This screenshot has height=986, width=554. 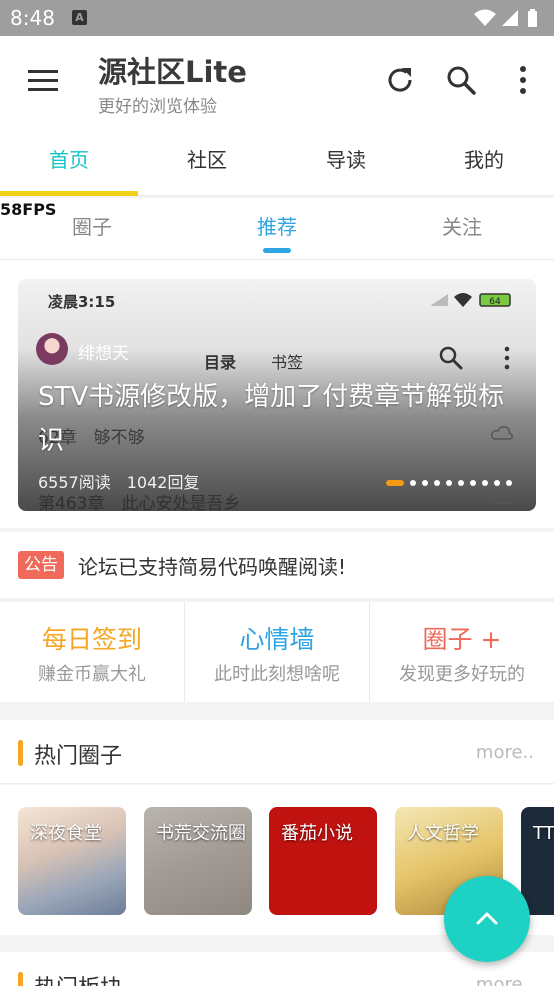 What do you see at coordinates (69, 160) in the screenshot?
I see `tab-home: 首页` at bounding box center [69, 160].